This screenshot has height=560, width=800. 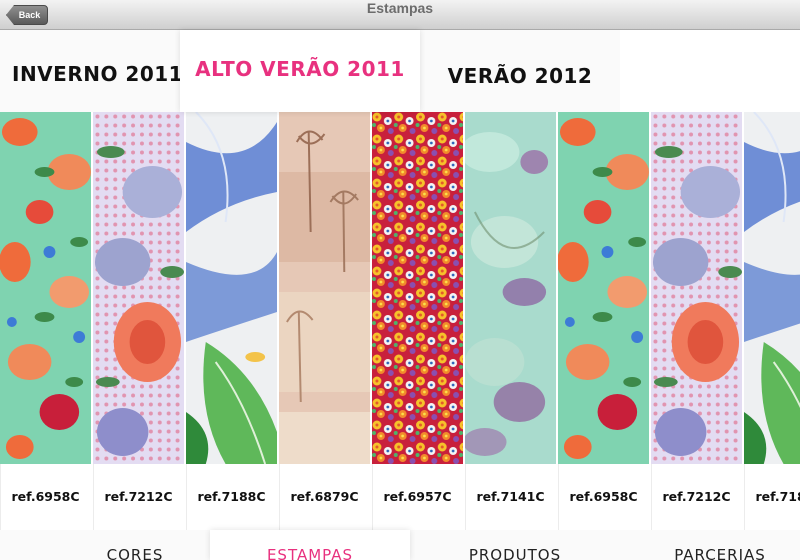 I want to click on print-ref-label: ref.7141C, so click(x=510, y=497).